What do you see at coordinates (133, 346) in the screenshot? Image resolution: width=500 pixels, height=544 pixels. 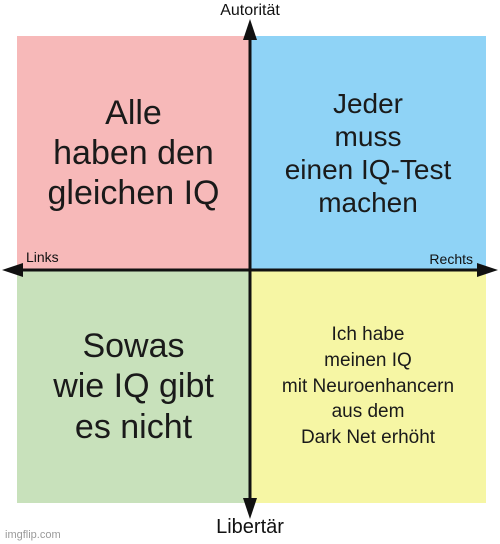 I see `text-line: Sowas` at bounding box center [133, 346].